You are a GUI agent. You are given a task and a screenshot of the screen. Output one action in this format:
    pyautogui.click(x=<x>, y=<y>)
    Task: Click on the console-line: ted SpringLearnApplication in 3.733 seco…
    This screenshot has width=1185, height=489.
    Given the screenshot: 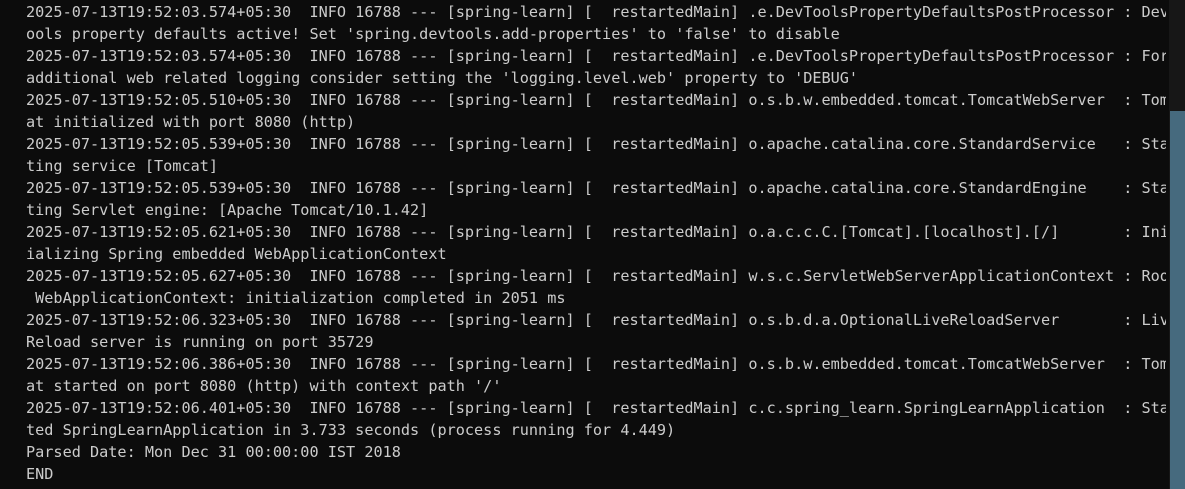 What is the action you would take?
    pyautogui.click(x=351, y=430)
    